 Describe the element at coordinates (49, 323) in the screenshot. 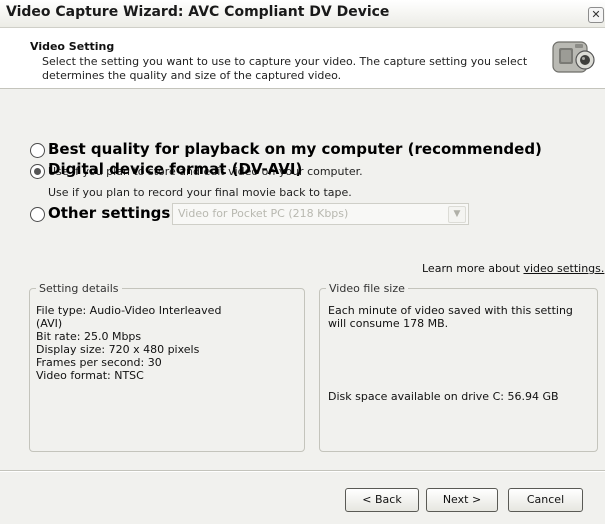

I see `setting-detail-file-type-ext: (AVI)` at that location.